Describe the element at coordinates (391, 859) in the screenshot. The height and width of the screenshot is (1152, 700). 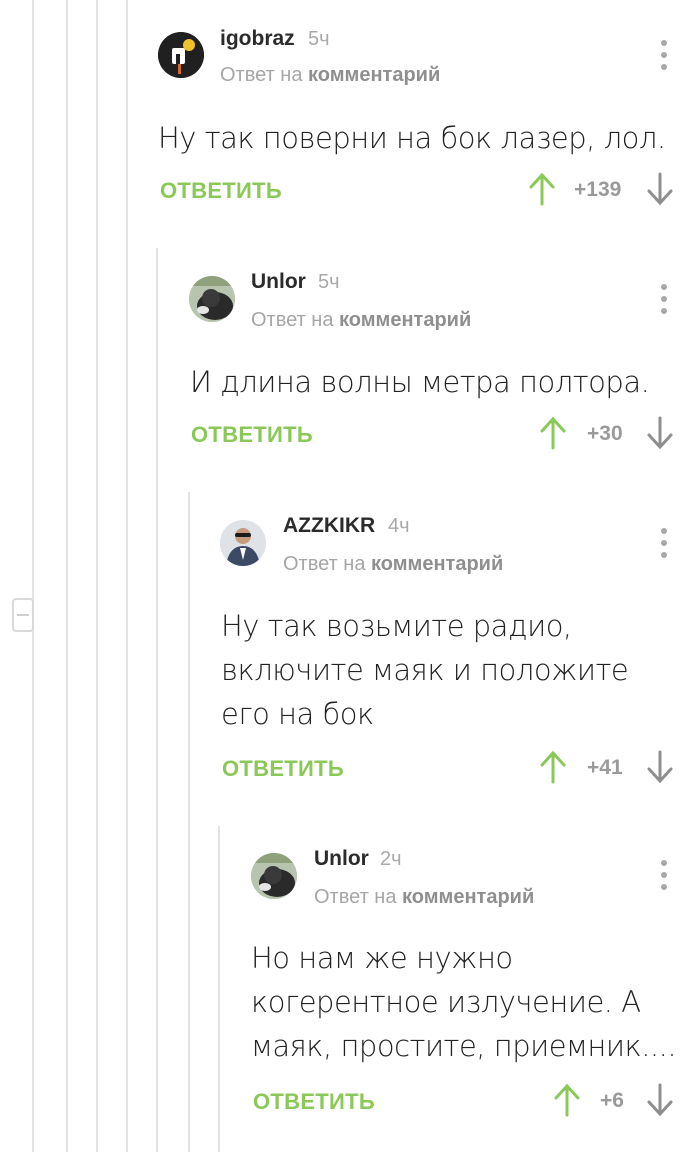
I see `comment-time: 2ч` at that location.